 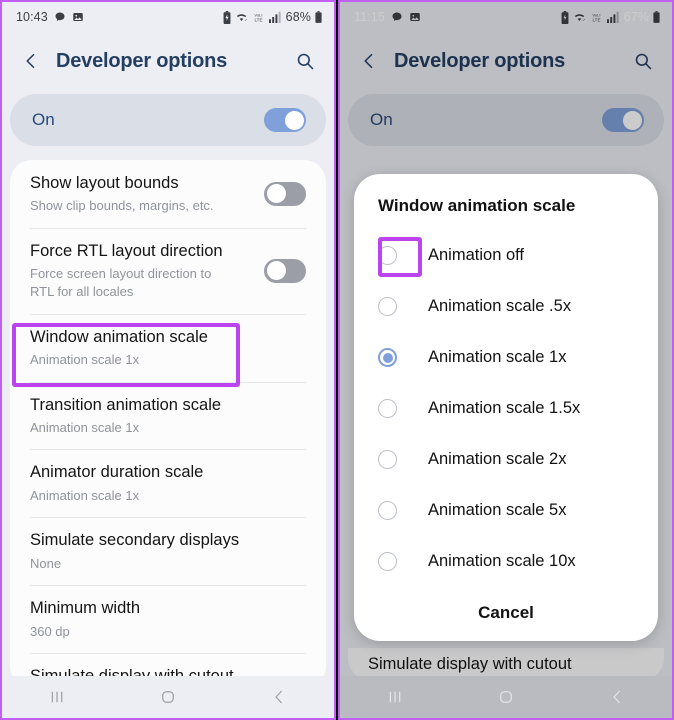 What do you see at coordinates (126, 404) in the screenshot?
I see `list-item-title: Transition animation scale` at bounding box center [126, 404].